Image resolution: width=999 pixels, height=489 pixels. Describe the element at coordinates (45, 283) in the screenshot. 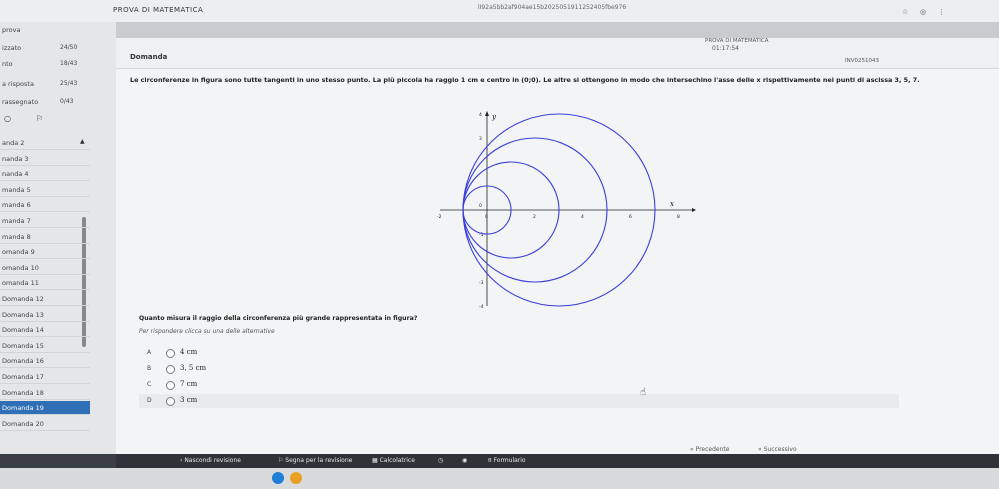

I see `sidebar-item-question: omanda 11` at that location.